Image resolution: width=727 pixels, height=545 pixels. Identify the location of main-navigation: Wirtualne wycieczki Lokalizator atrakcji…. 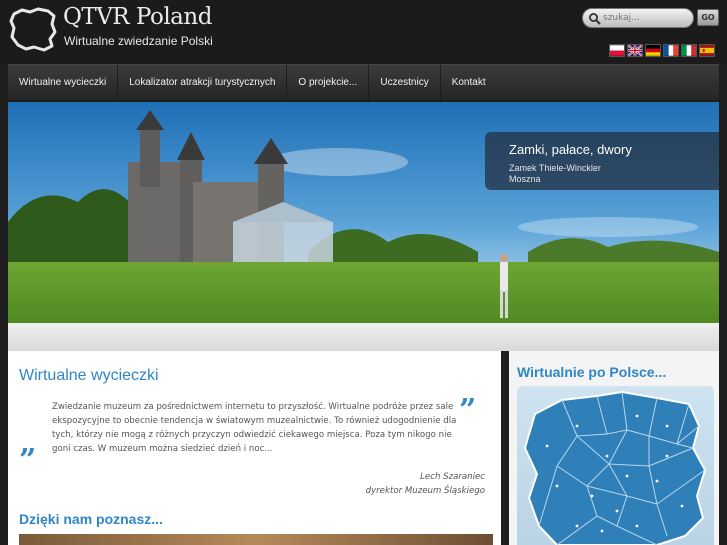
(363, 82).